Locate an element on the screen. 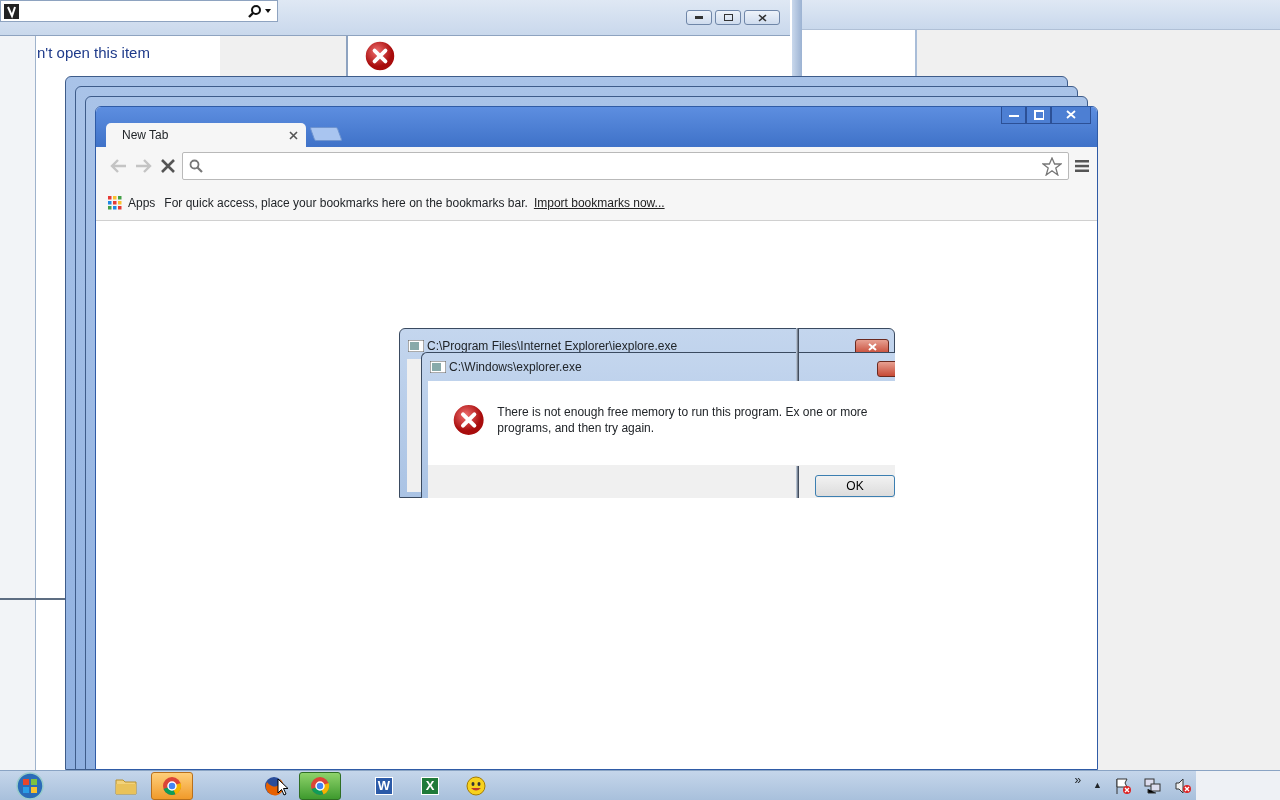 This screenshot has width=1280, height=800. mouse-cursor-icon is located at coordinates (283, 787).